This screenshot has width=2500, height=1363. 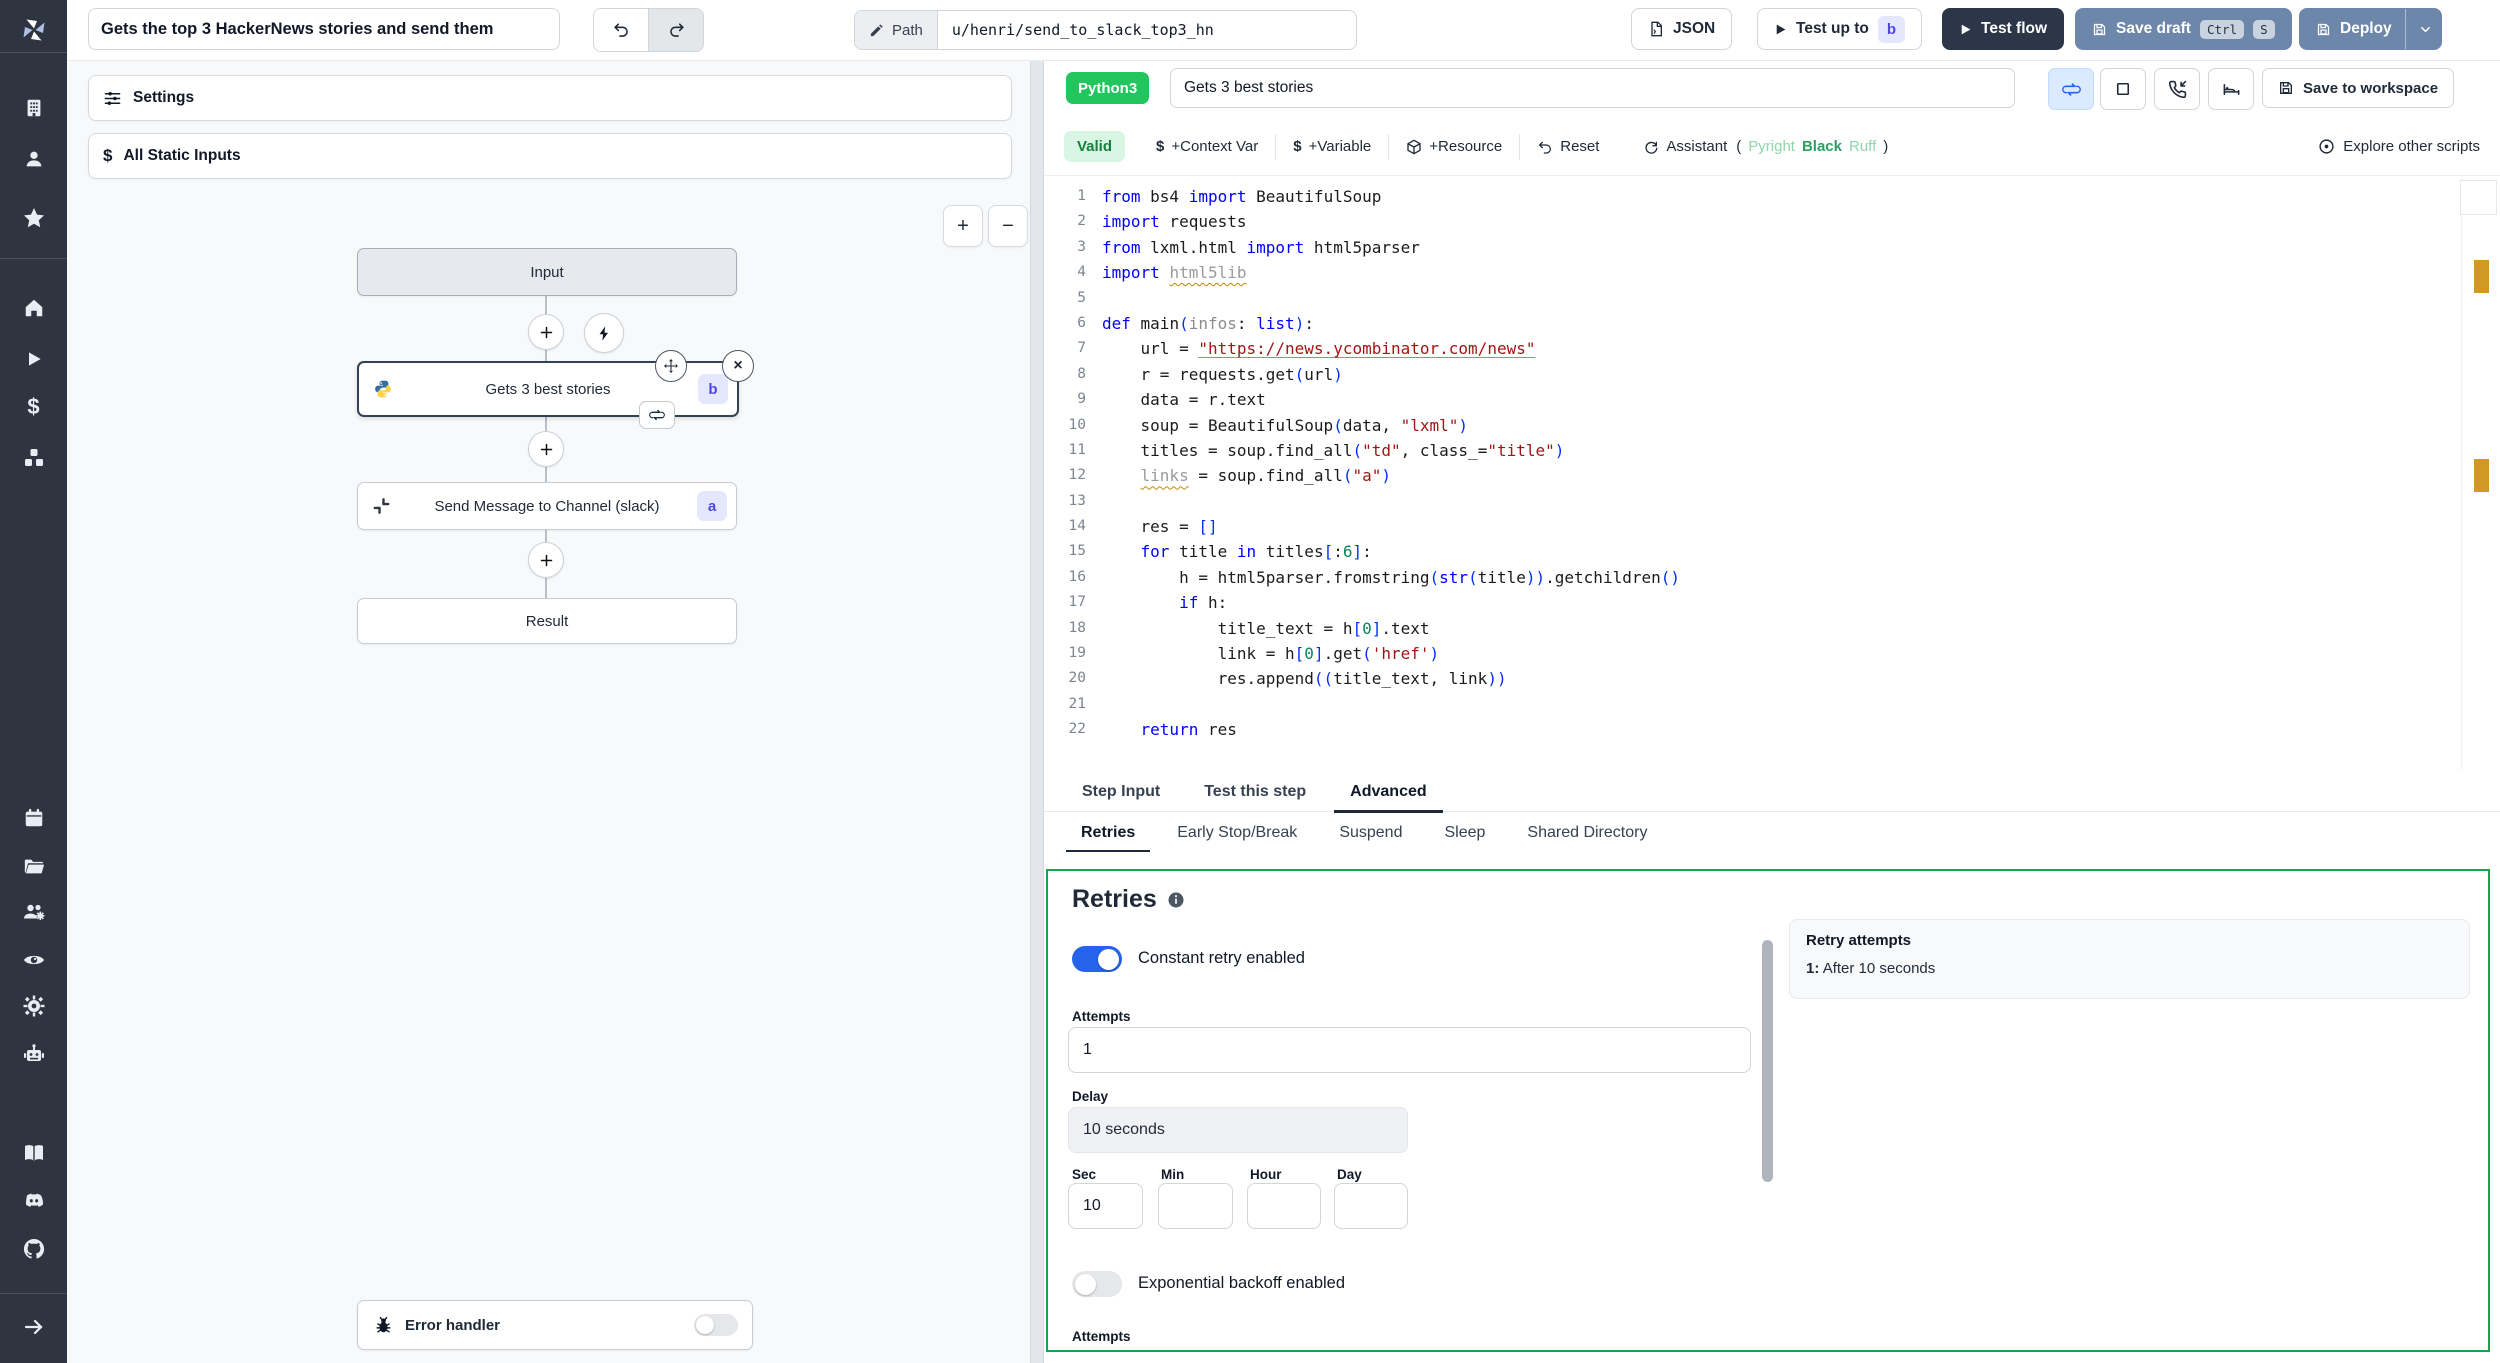 What do you see at coordinates (1772, 653) in the screenshot?
I see `code-line: 19 link = h[0].get('href')` at bounding box center [1772, 653].